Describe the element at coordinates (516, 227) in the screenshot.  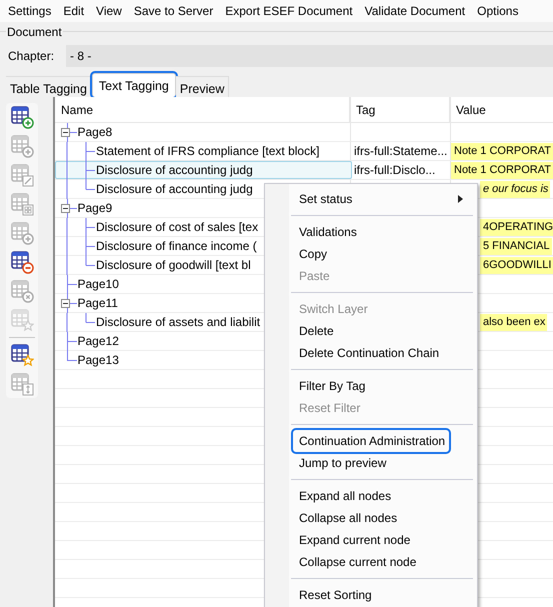
I see `table-cell: 4OPERATING` at that location.